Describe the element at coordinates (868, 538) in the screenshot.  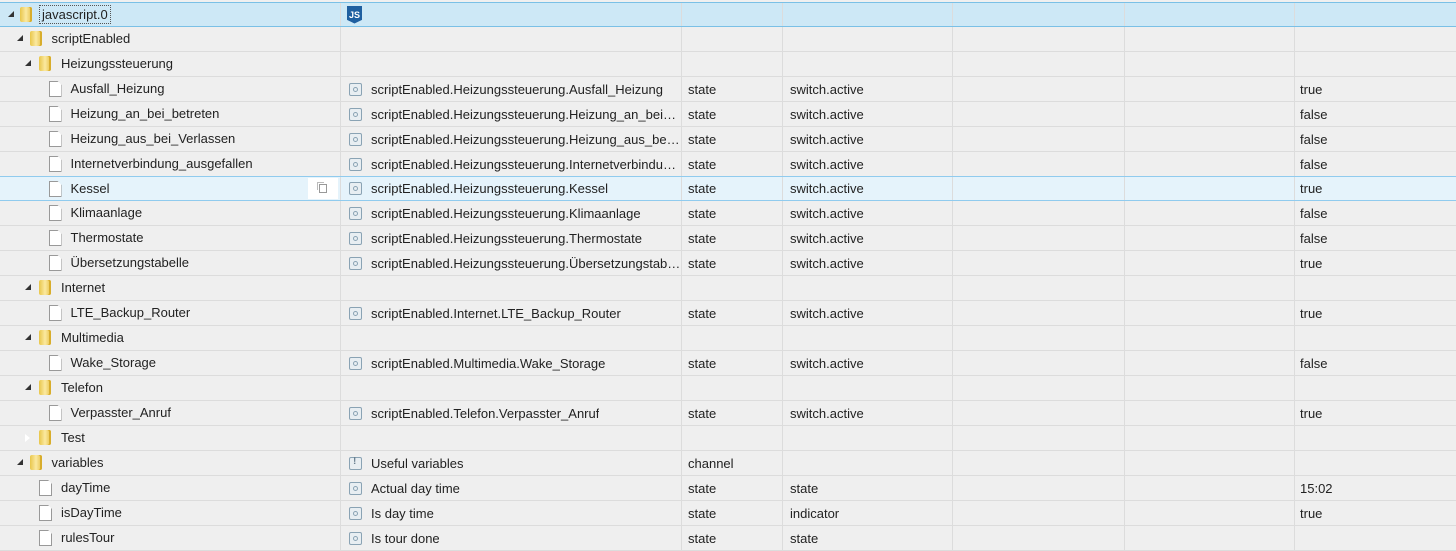
I see `object-role: state` at that location.